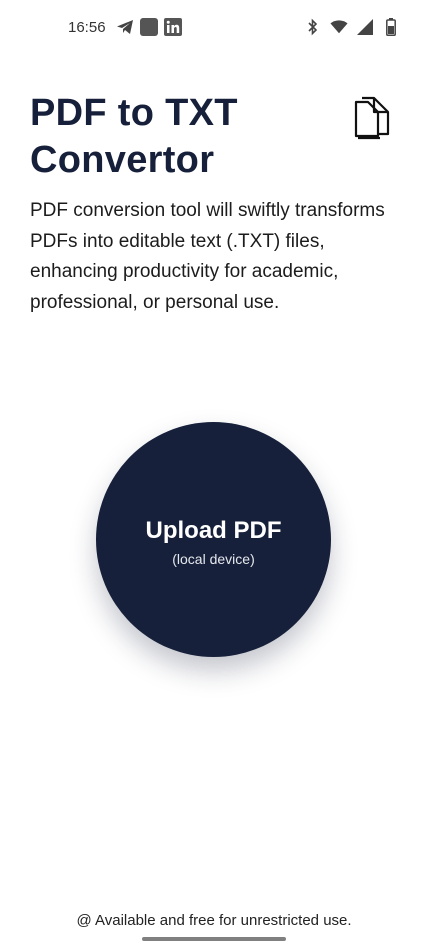  What do you see at coordinates (373, 118) in the screenshot?
I see `documents-icon` at bounding box center [373, 118].